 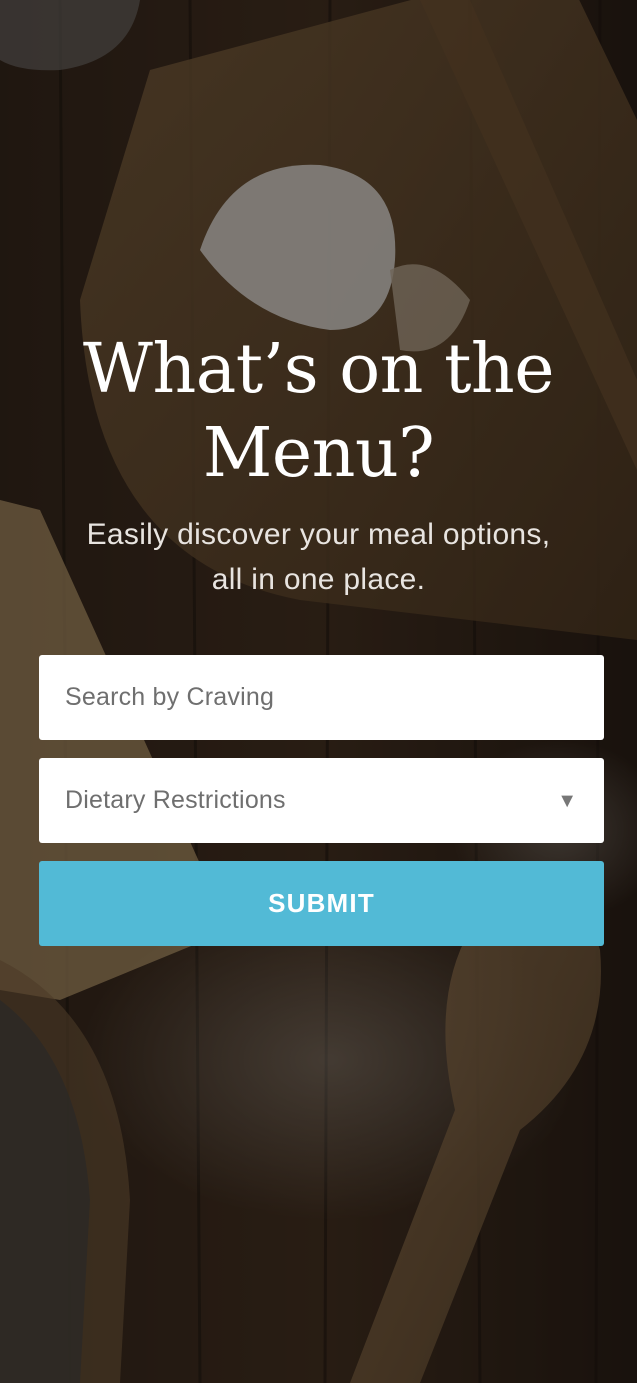 I want to click on subtitle-line-1: Easily discover your meal options,, so click(x=318, y=534).